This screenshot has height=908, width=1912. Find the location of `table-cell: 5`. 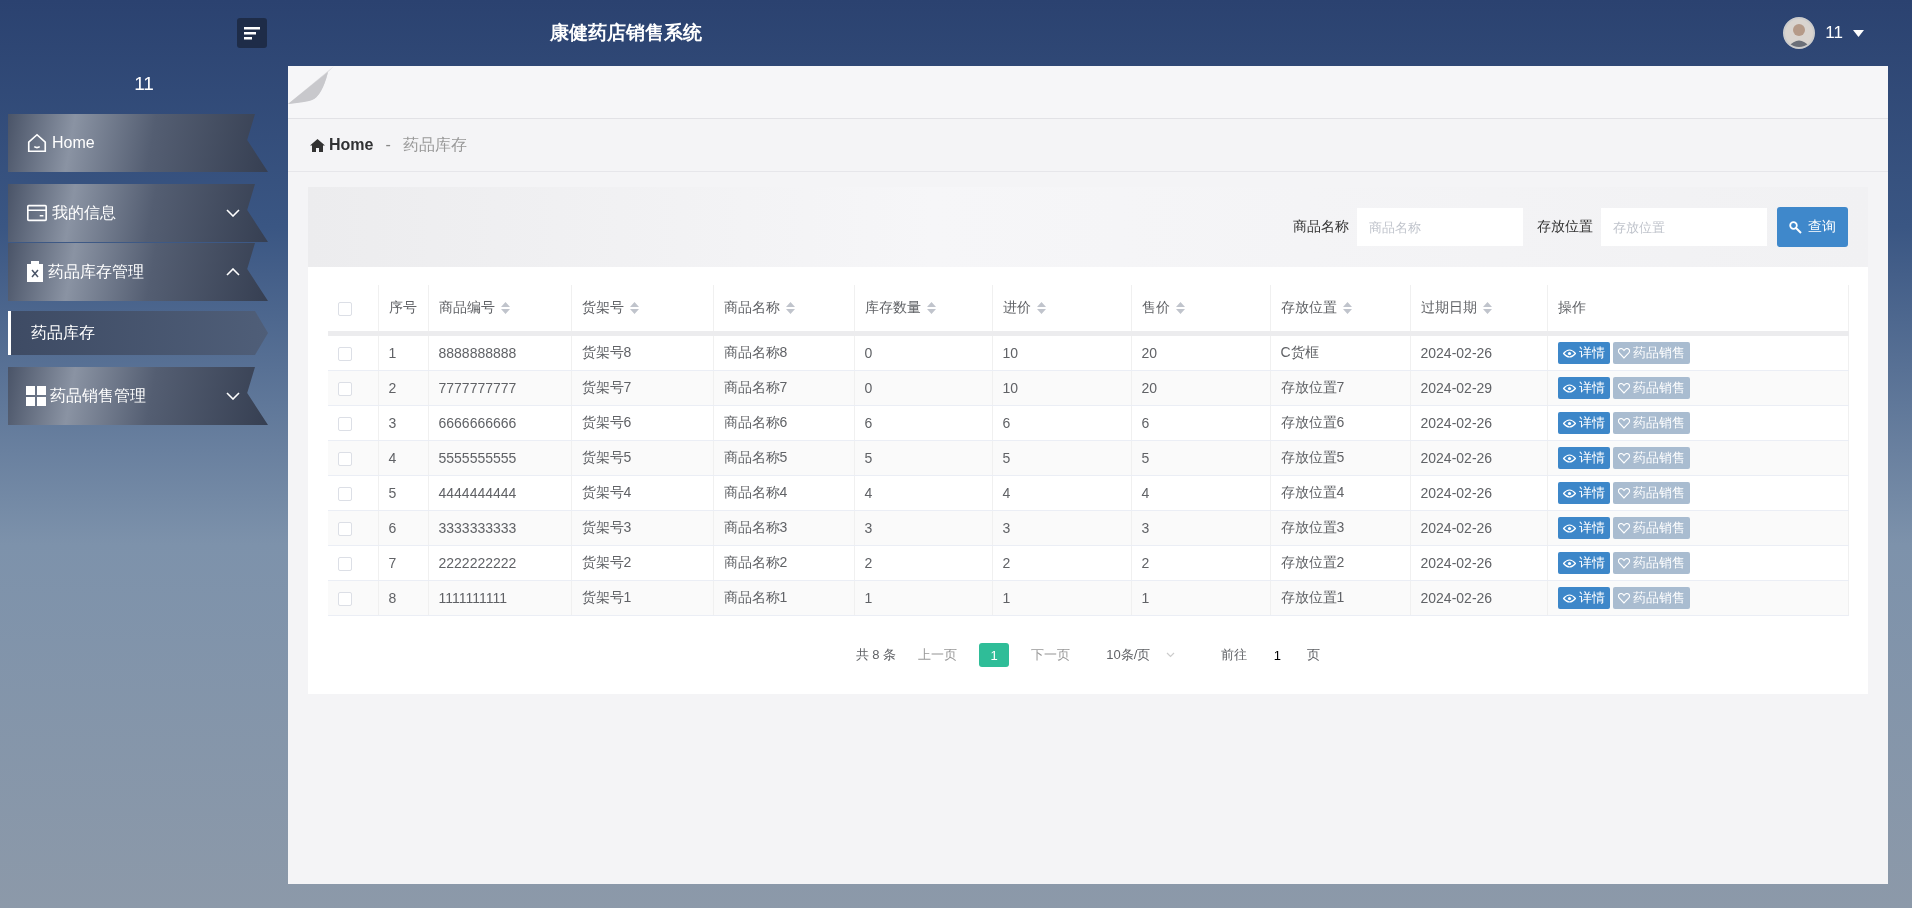

table-cell: 5 is located at coordinates (1006, 458).